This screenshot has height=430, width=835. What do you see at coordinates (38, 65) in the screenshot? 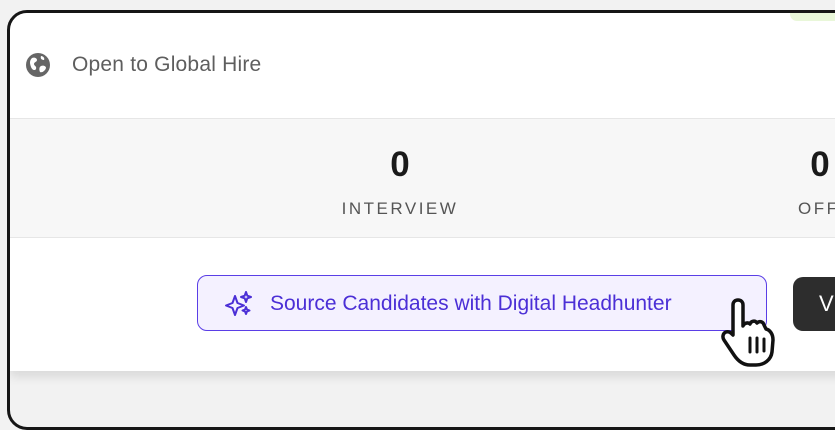
I see `globe-icon` at bounding box center [38, 65].